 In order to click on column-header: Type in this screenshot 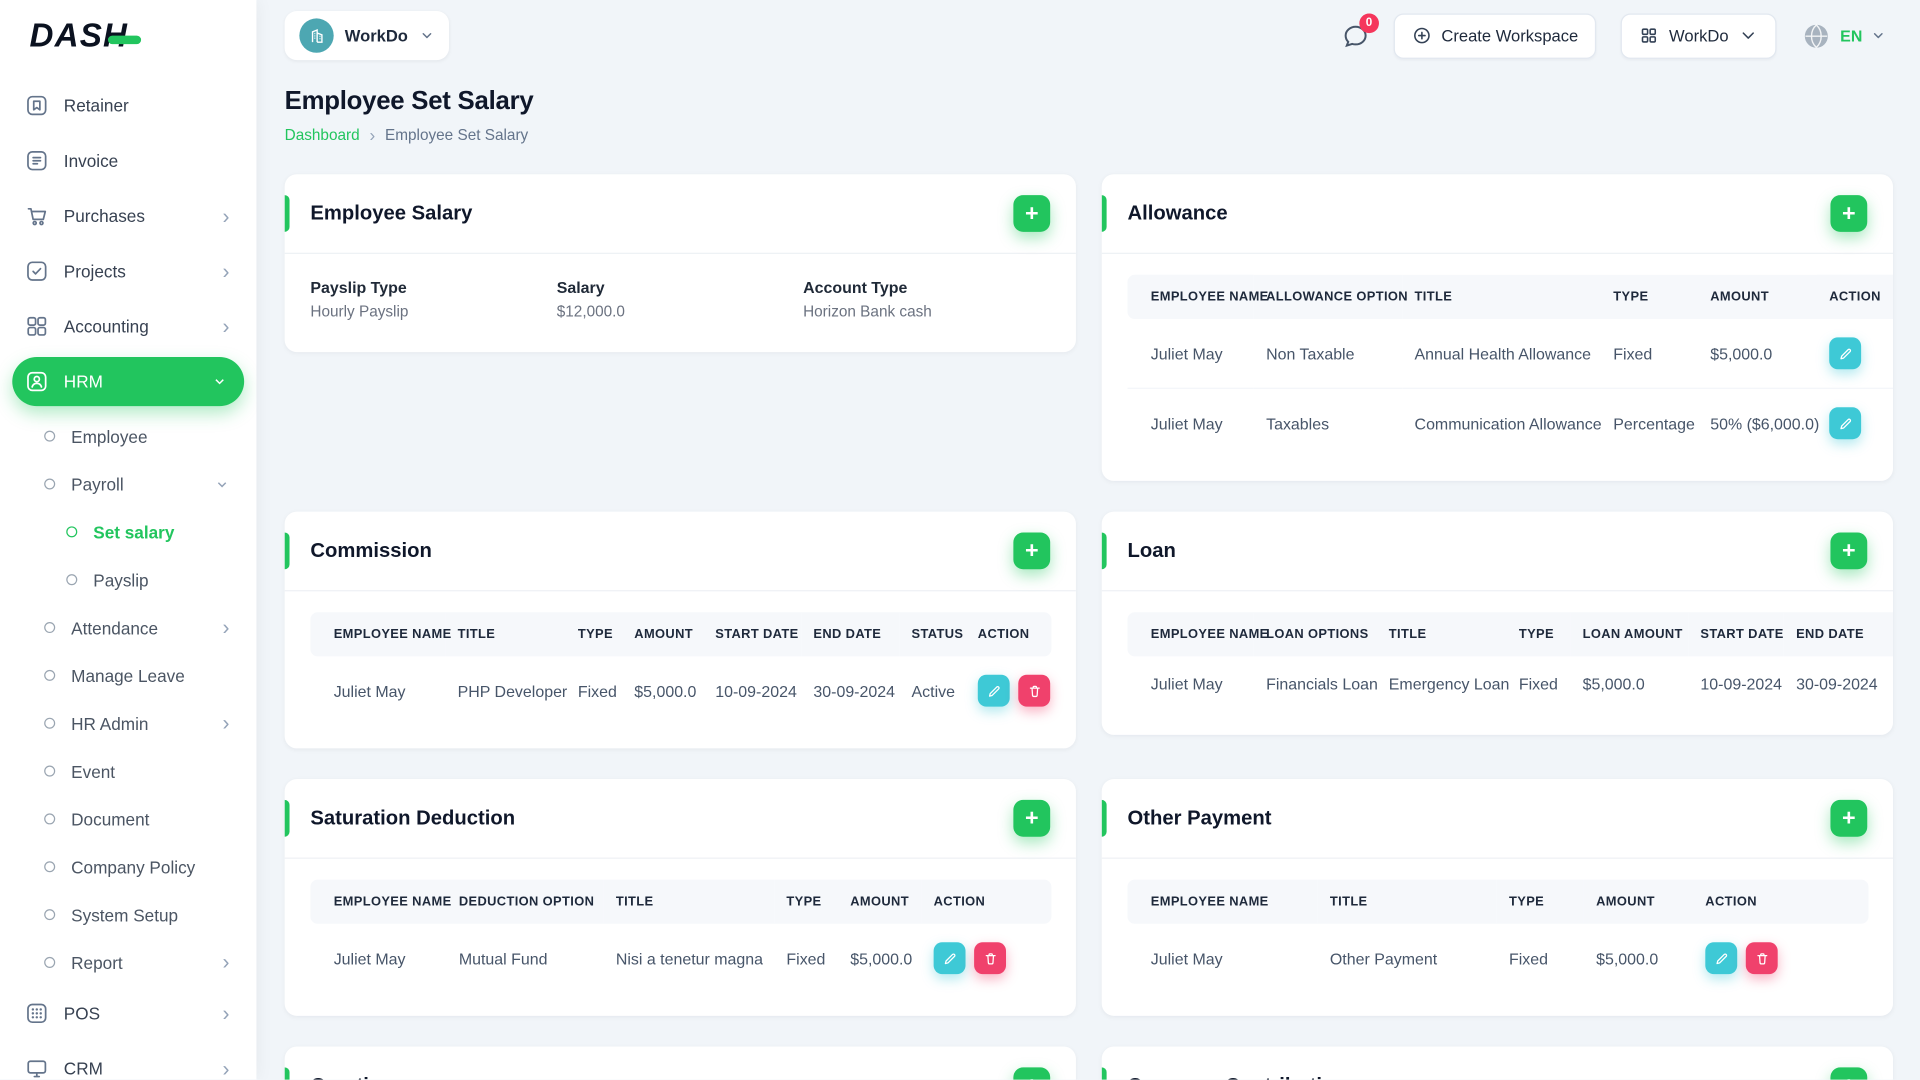, I will do `click(1649, 296)`.